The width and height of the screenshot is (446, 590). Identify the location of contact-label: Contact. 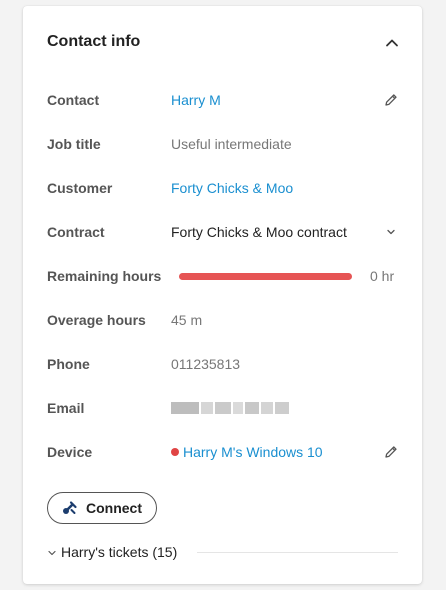
(73, 100).